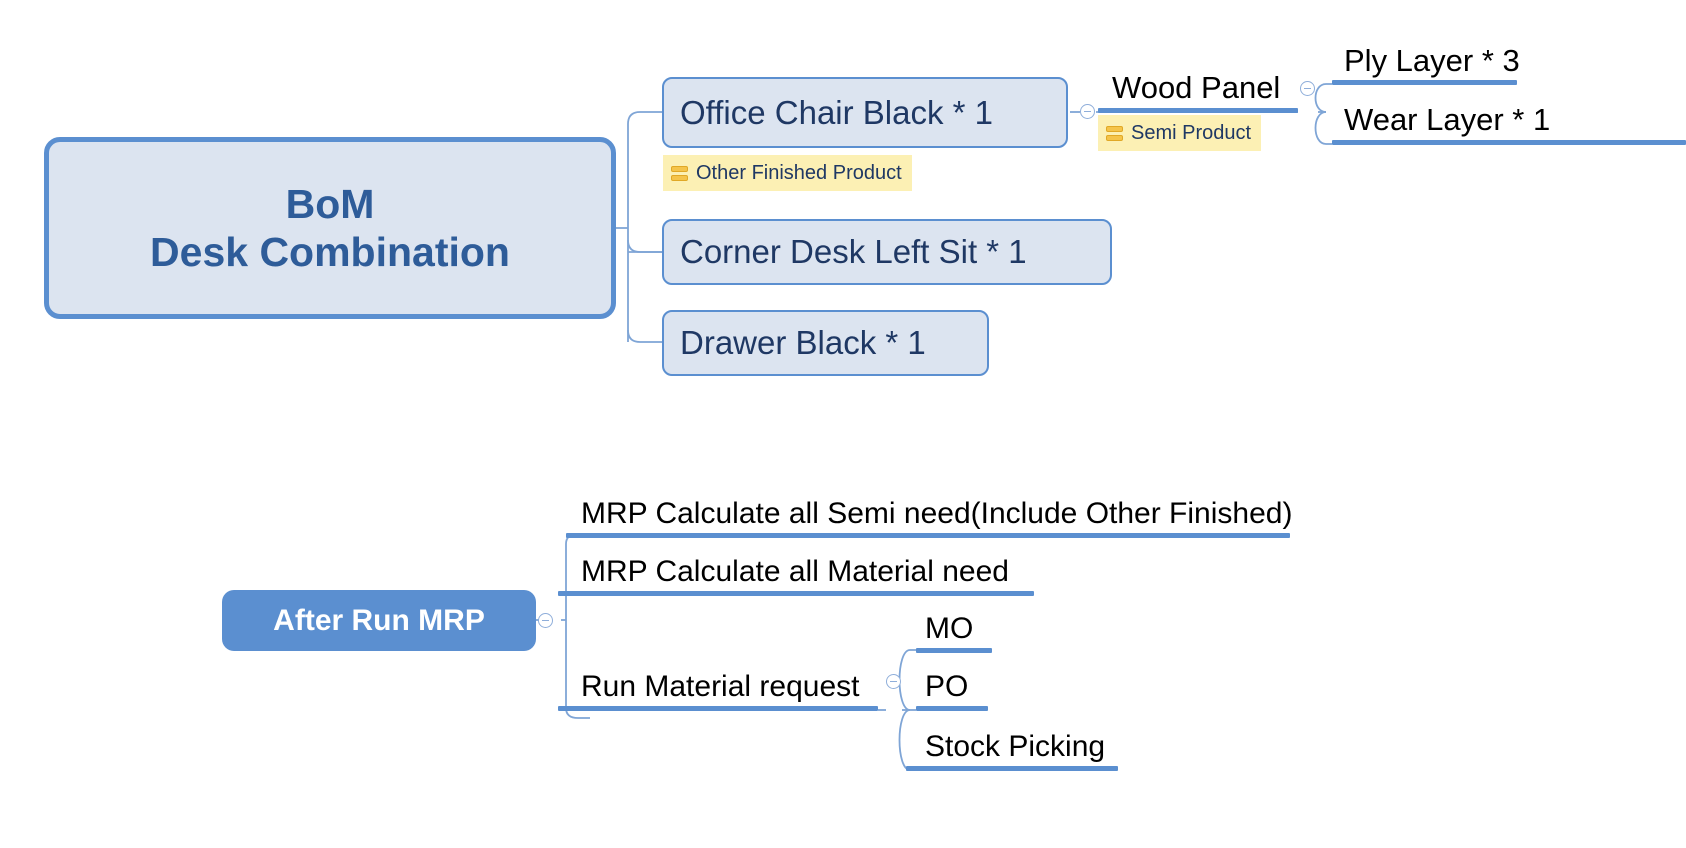  I want to click on note-semi-product: Semi Product, so click(1180, 133).